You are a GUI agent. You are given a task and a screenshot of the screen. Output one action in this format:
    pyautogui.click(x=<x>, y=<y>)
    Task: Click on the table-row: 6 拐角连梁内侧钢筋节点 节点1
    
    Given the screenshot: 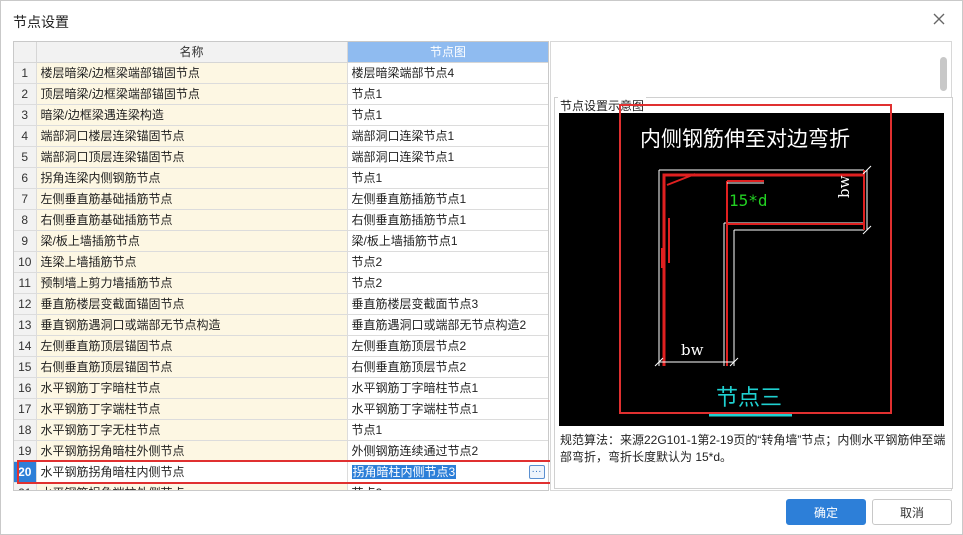 What is the action you would take?
    pyautogui.click(x=281, y=178)
    